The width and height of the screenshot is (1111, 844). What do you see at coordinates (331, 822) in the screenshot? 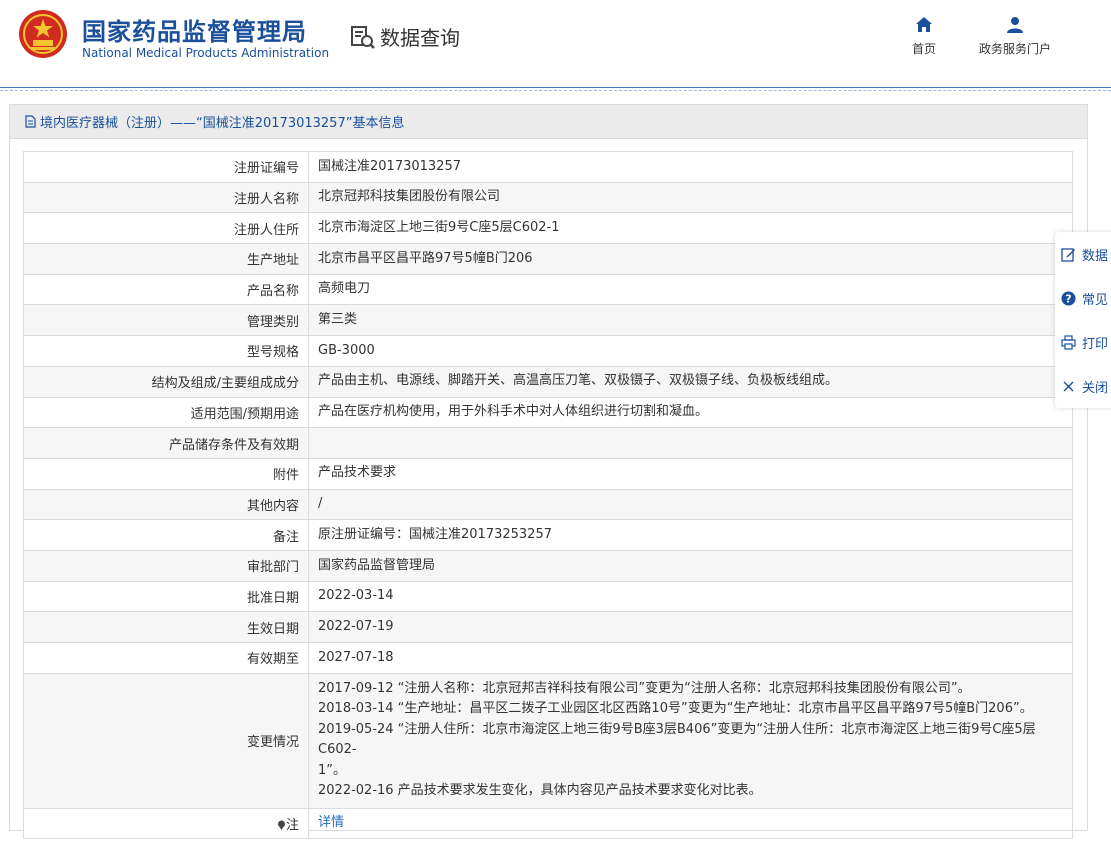
I see `details-link: 详情` at bounding box center [331, 822].